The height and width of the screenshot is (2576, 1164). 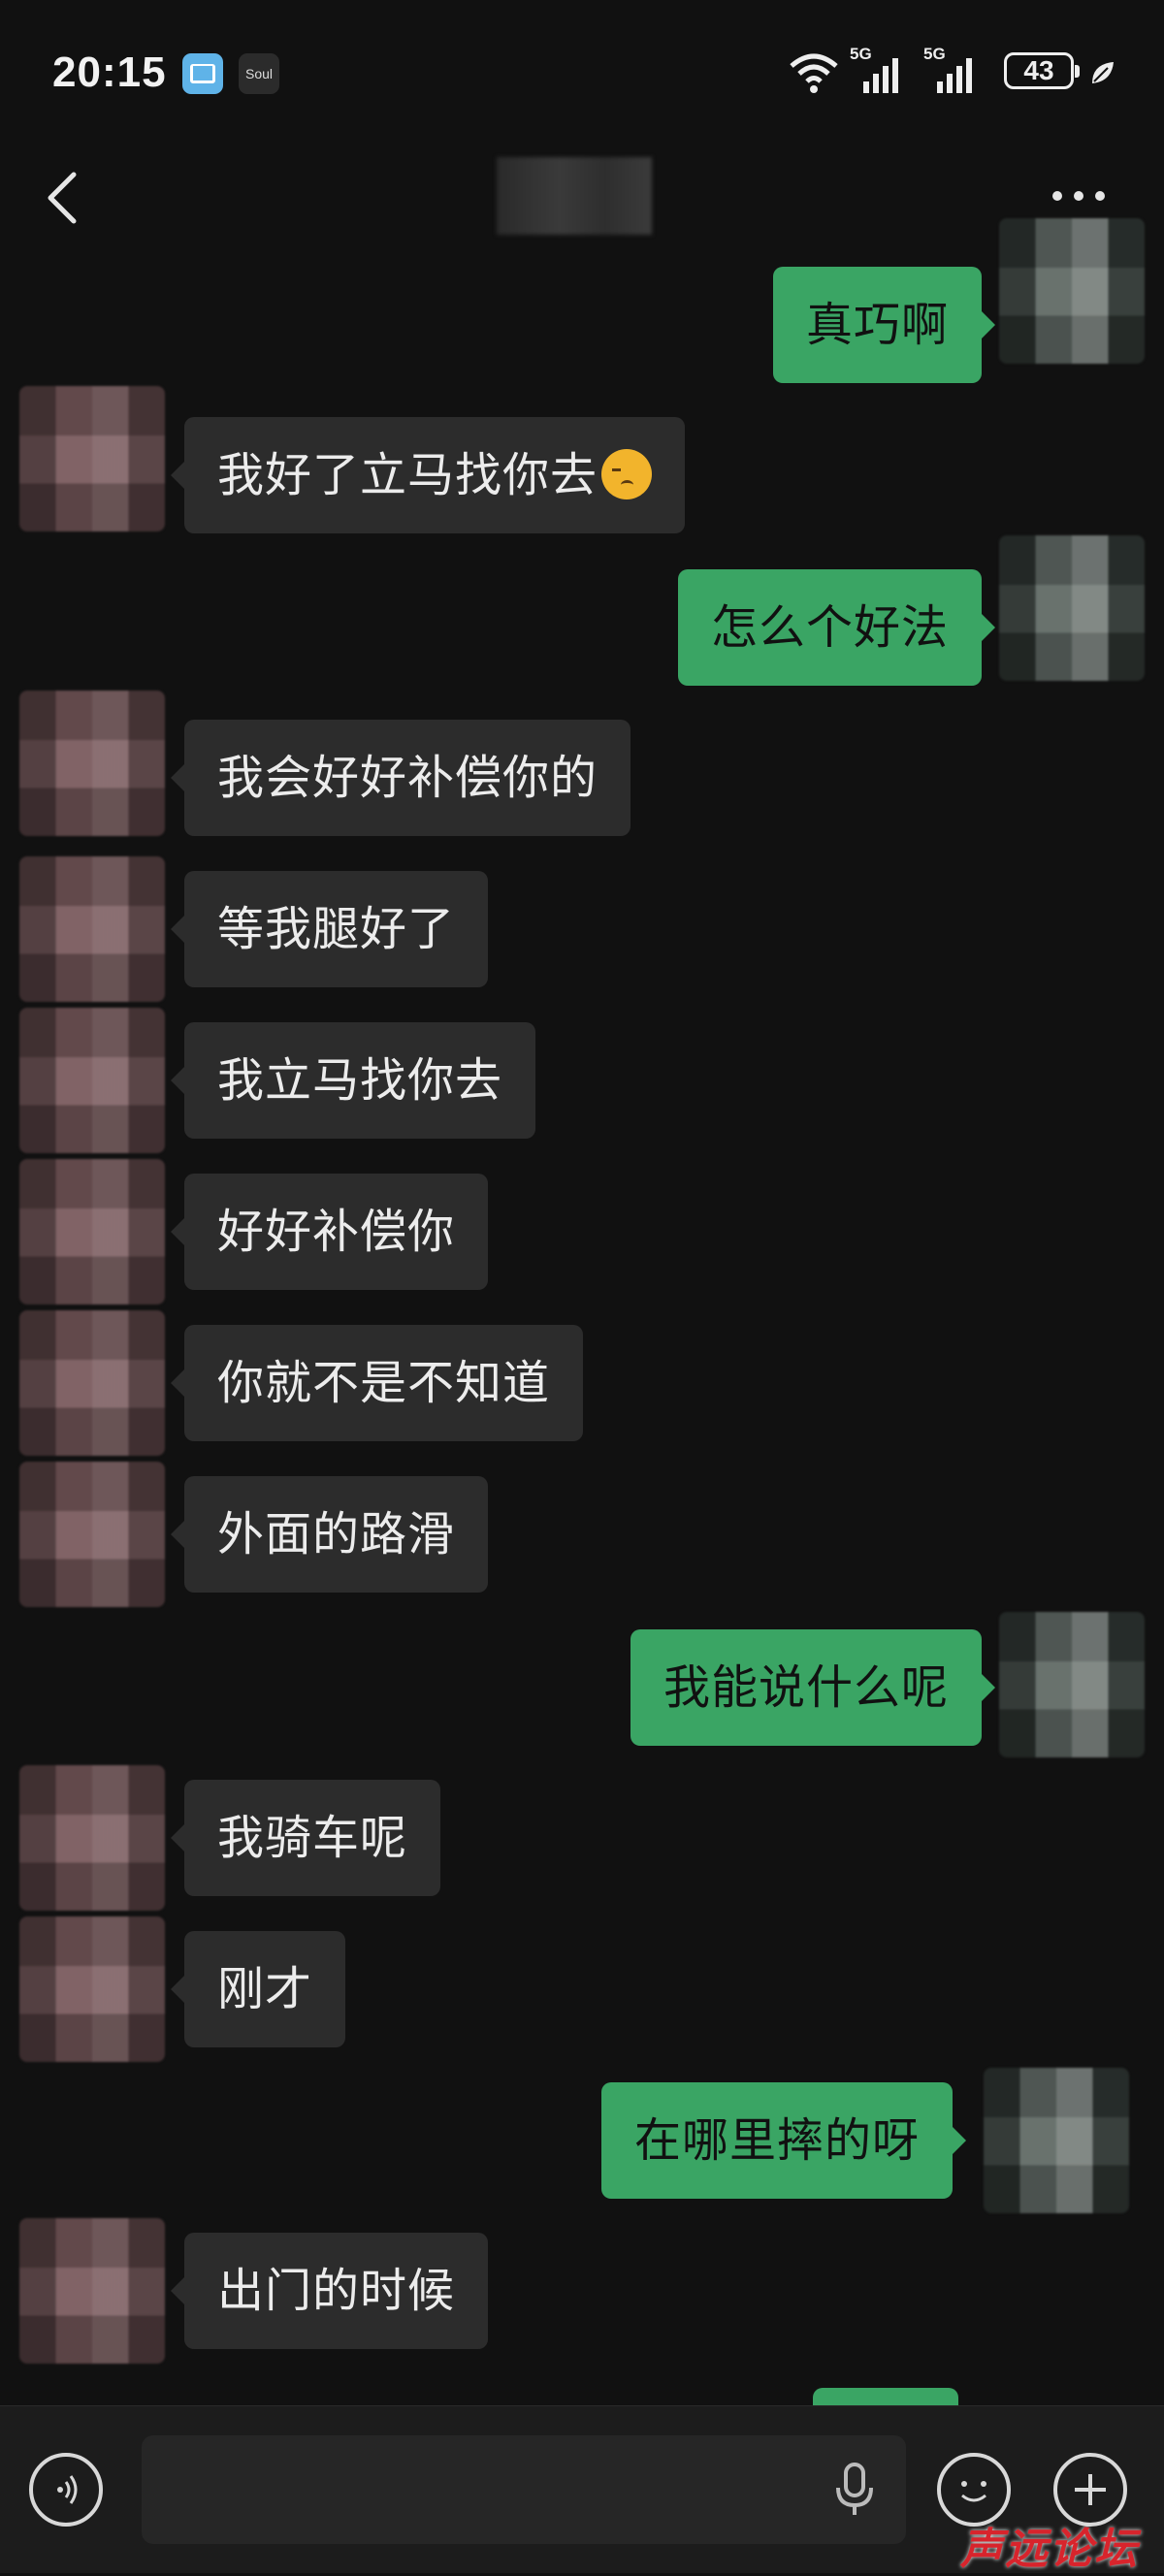 What do you see at coordinates (329, 2291) in the screenshot?
I see `incoming-message-bubble: 出门的时候` at bounding box center [329, 2291].